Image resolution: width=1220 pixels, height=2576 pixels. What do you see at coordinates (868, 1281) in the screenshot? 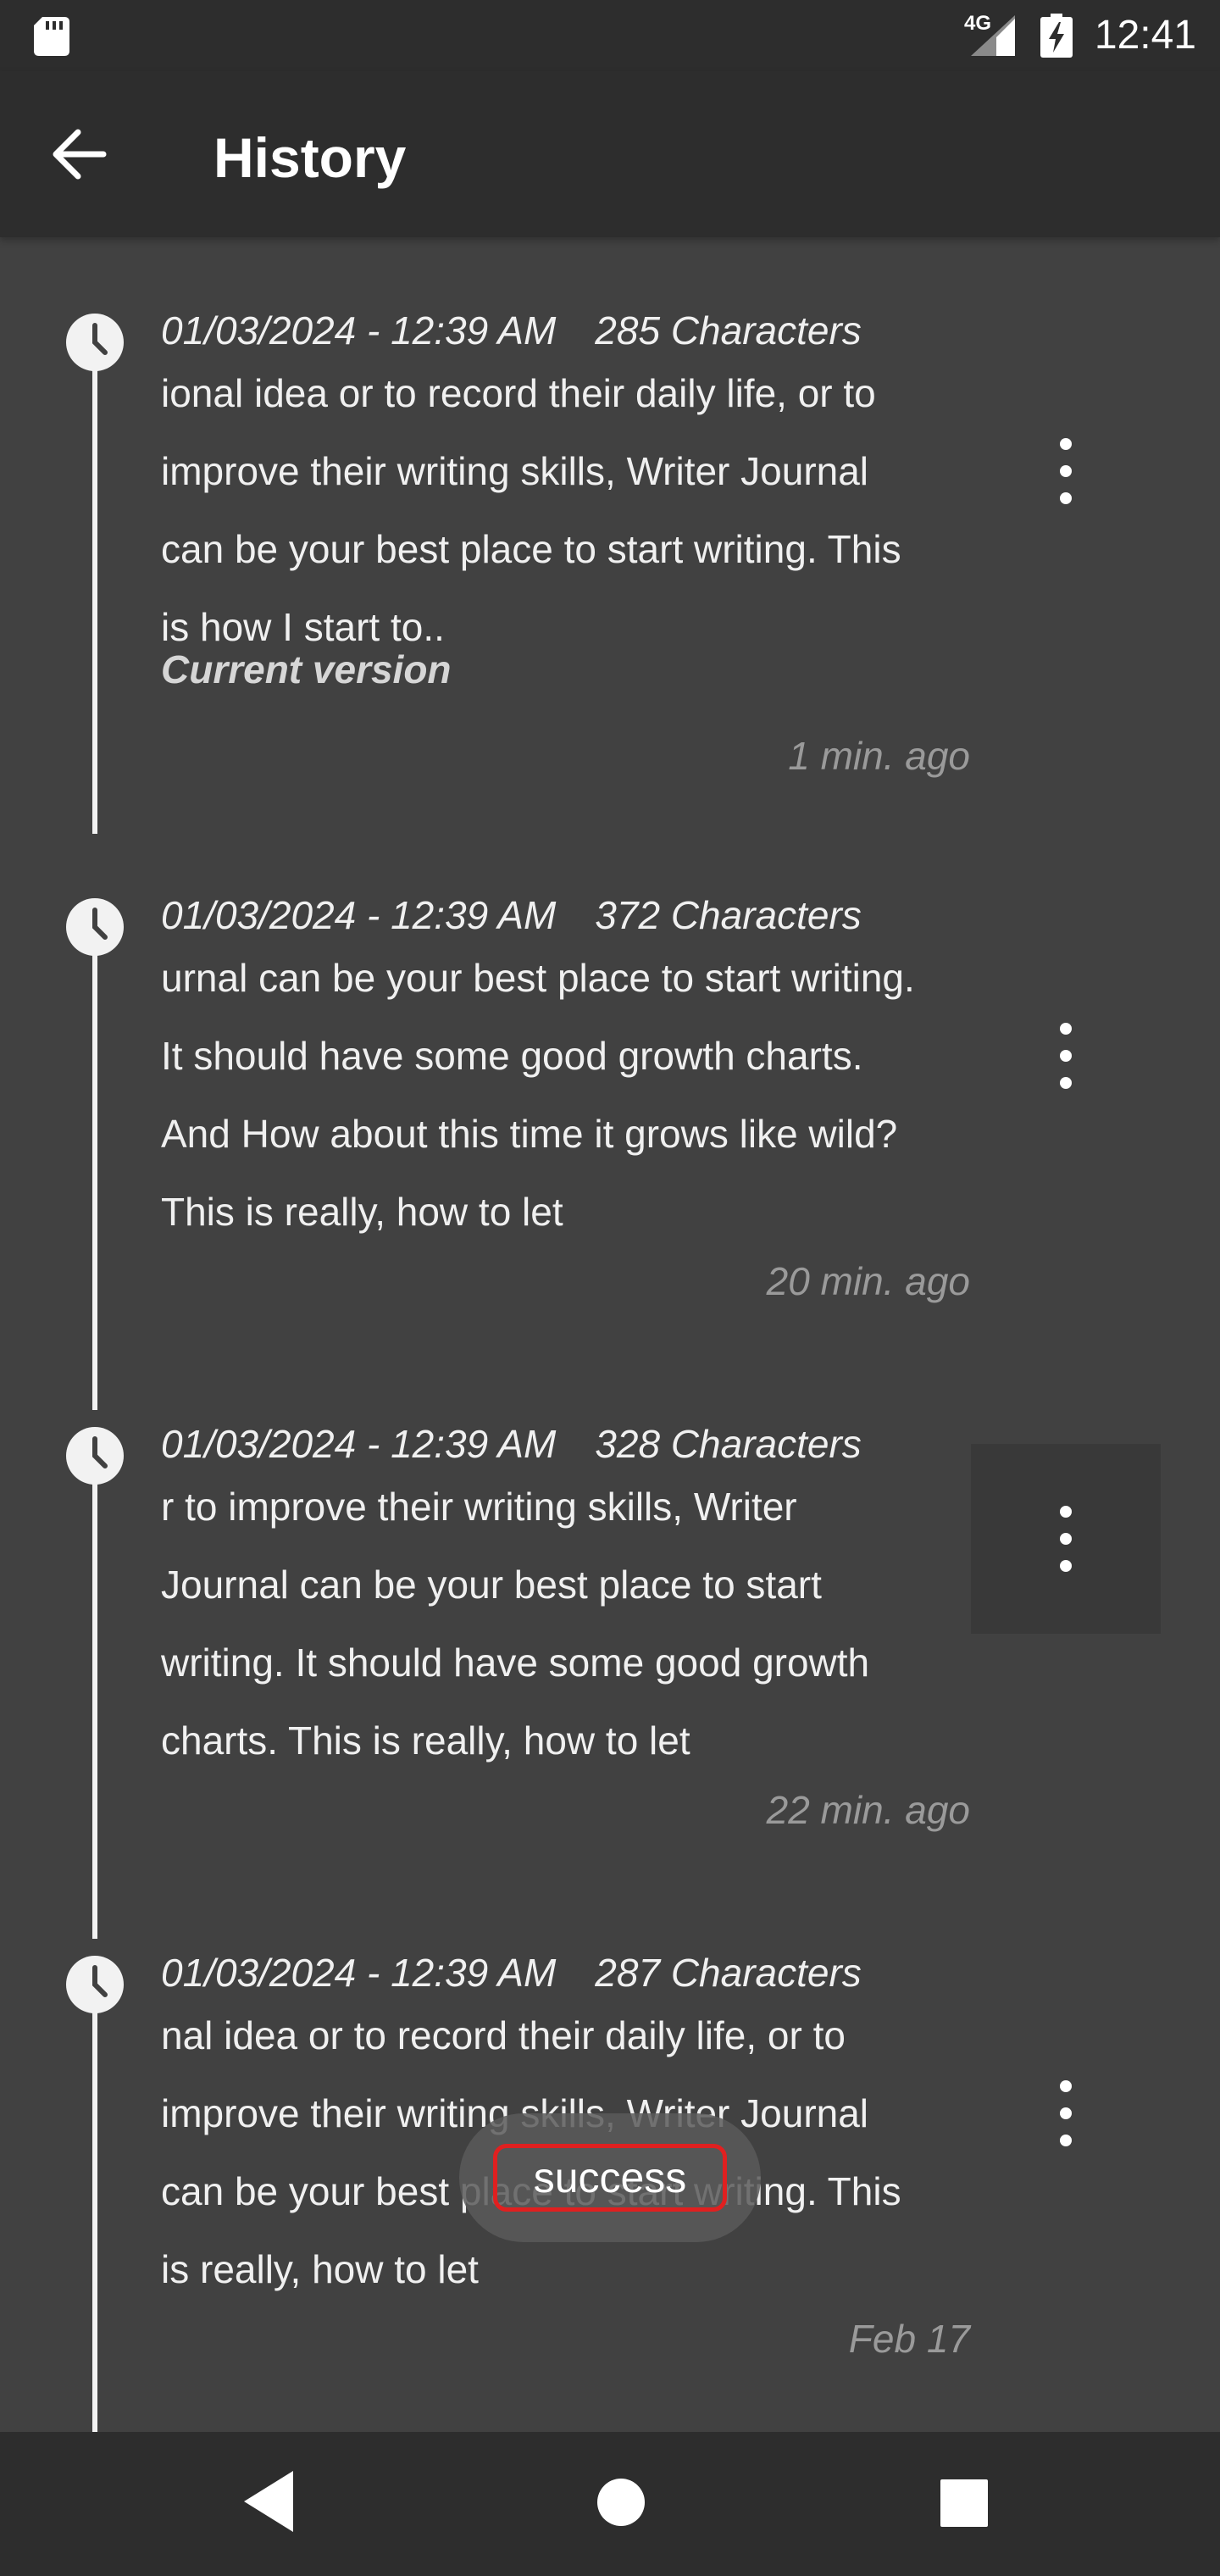
I see `entry-time: 20 min. ago` at bounding box center [868, 1281].